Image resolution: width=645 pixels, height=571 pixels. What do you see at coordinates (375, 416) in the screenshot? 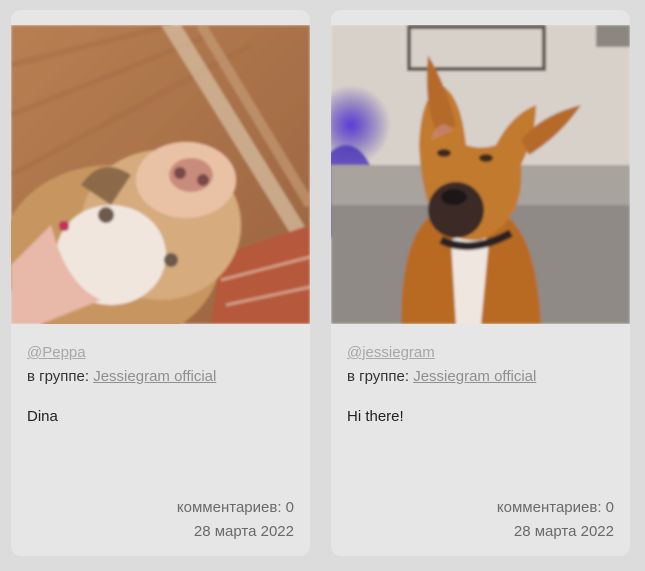
I see `post-text: Hi there!` at bounding box center [375, 416].